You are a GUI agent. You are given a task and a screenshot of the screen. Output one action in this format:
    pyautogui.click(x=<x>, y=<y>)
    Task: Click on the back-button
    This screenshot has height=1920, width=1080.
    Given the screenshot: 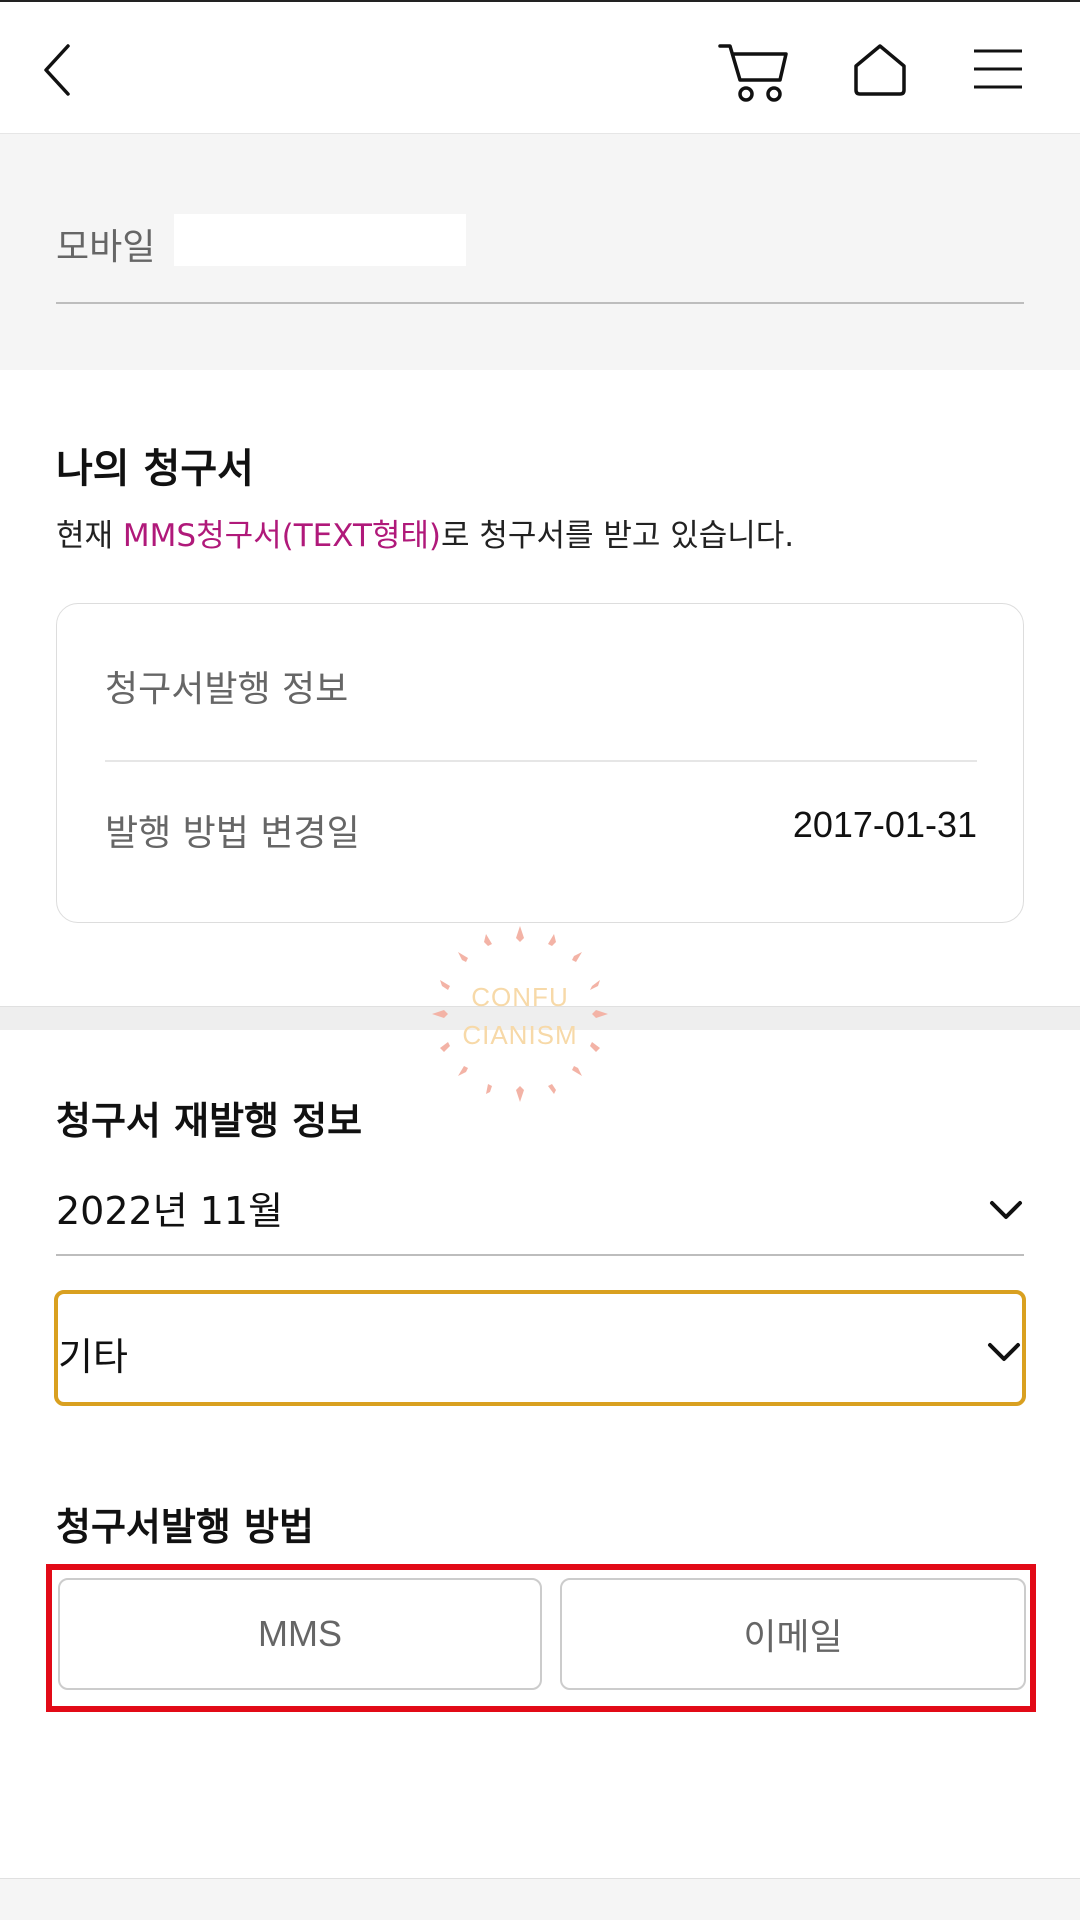 What is the action you would take?
    pyautogui.click(x=58, y=70)
    